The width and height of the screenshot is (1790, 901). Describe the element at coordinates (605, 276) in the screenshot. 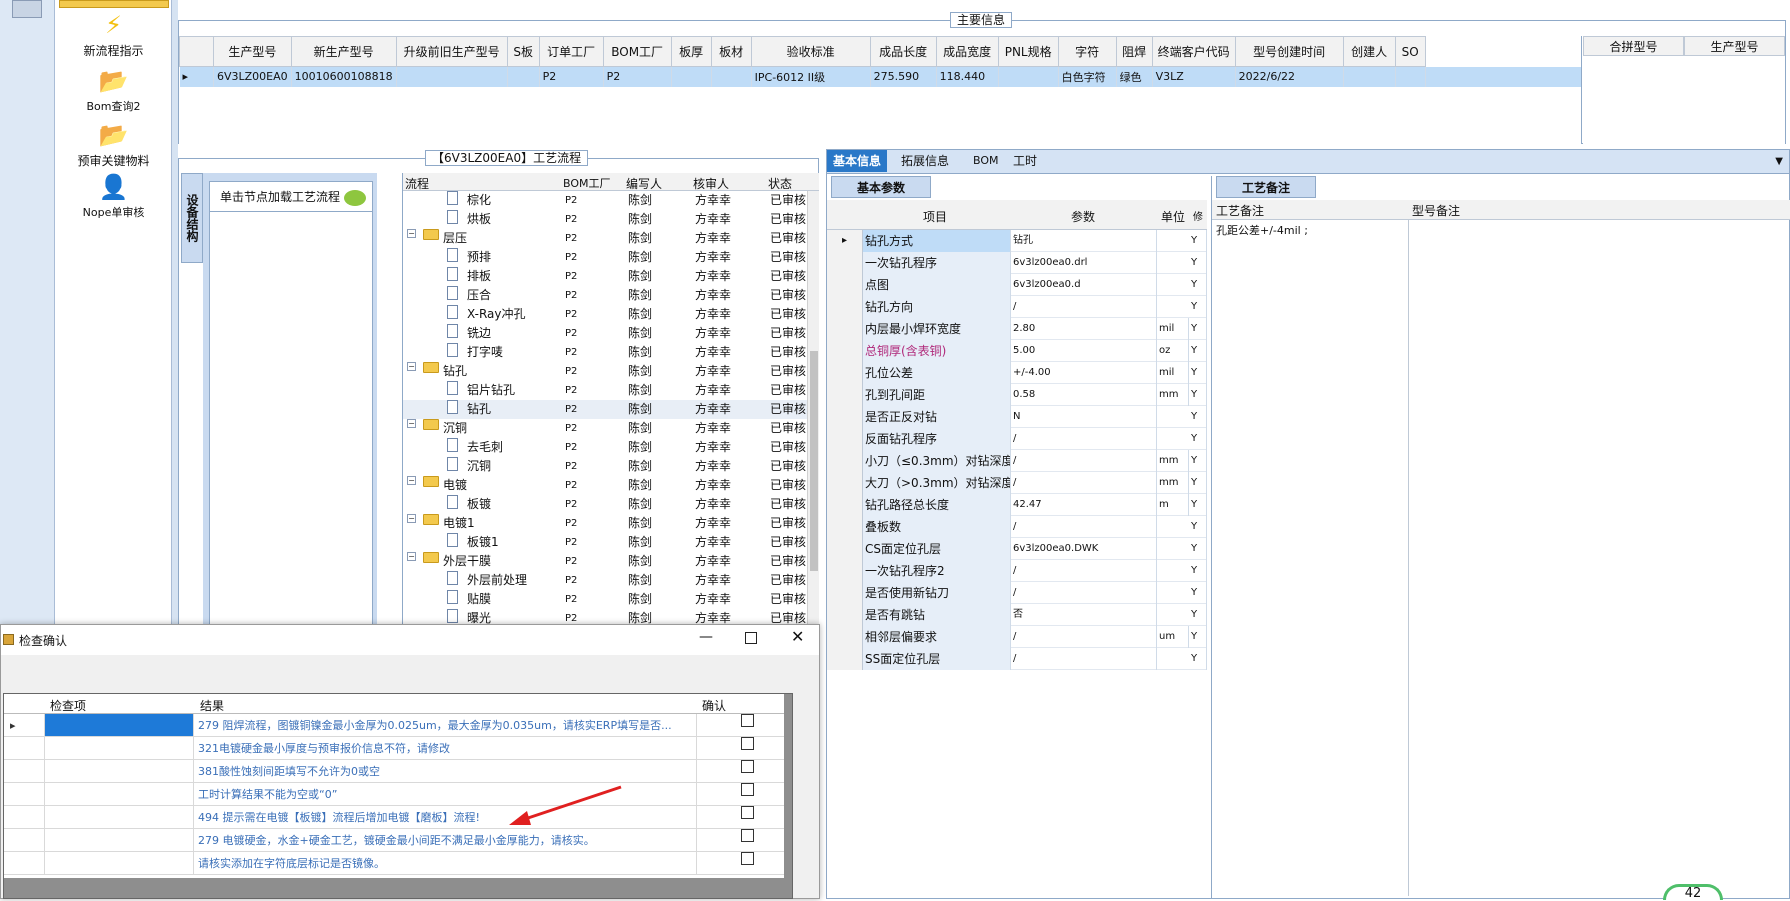

I see `tree-row: 排板 P2 陈剑 方幸幸 已审核` at that location.